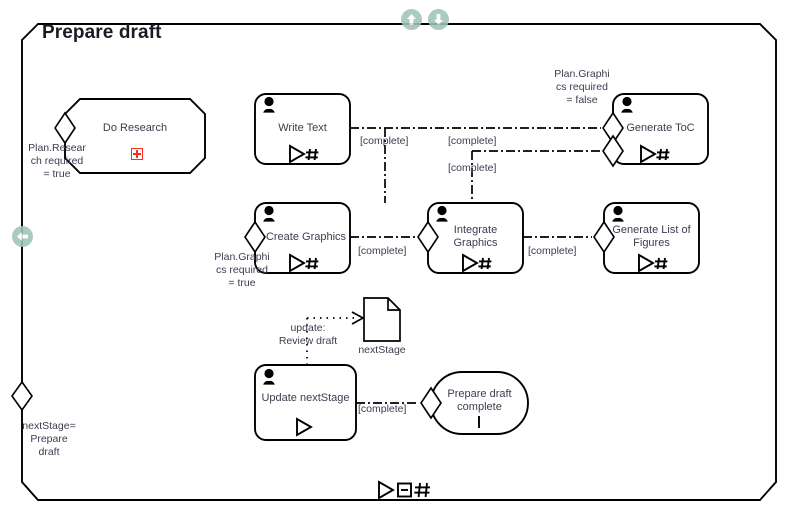 The width and height of the screenshot is (800, 514). What do you see at coordinates (22, 236) in the screenshot?
I see `scroll-left-icon` at bounding box center [22, 236].